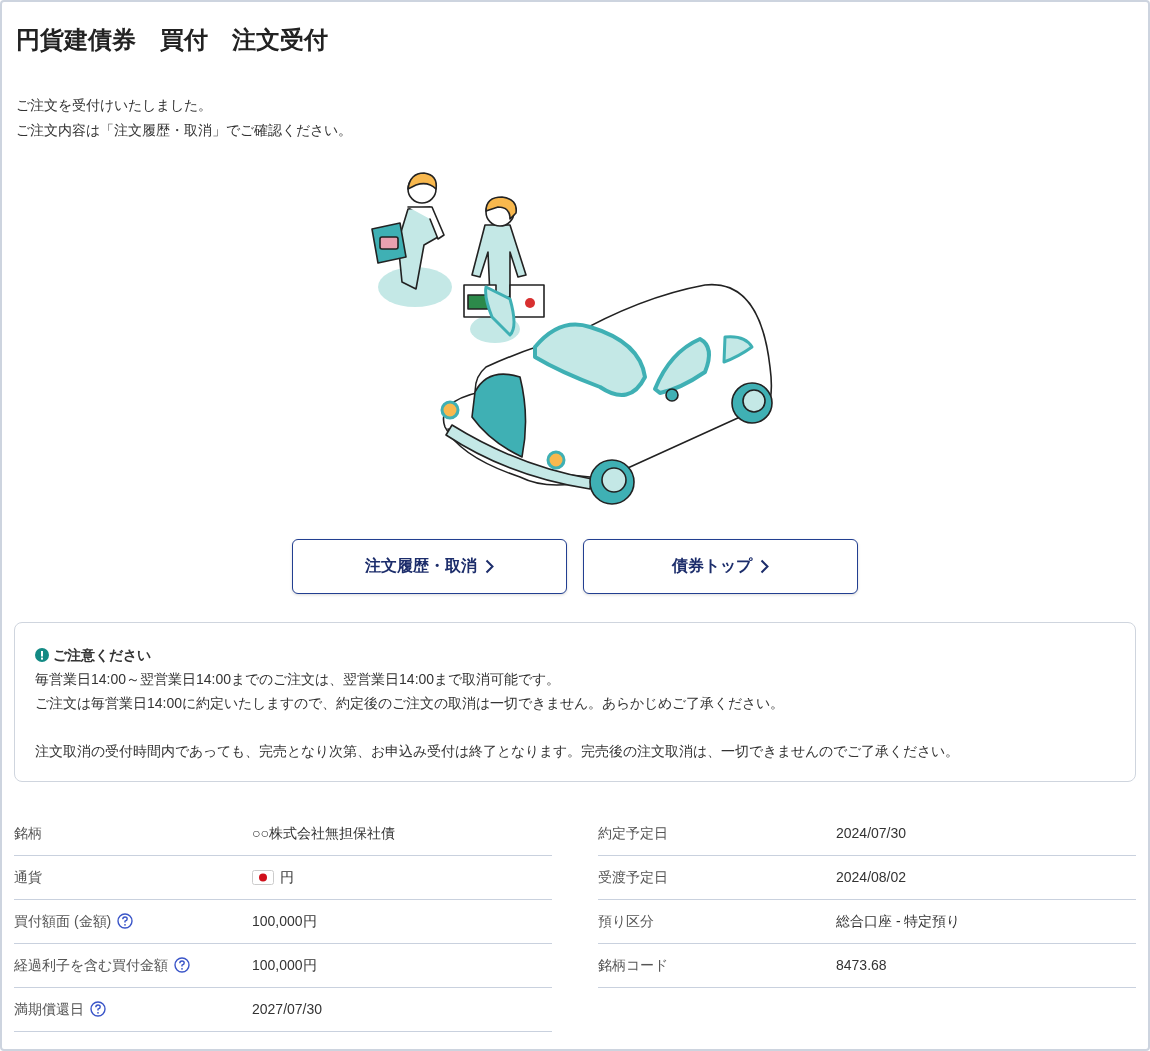 This screenshot has height=1051, width=1150. What do you see at coordinates (28, 877) in the screenshot?
I see `detail-label: 通貨` at bounding box center [28, 877].